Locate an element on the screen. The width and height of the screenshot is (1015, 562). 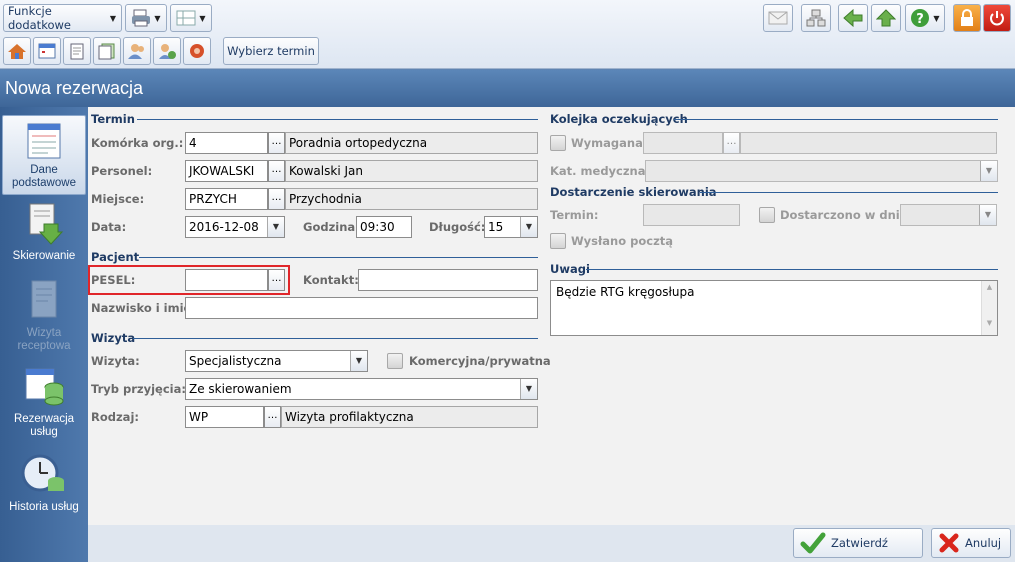
home-button is located at coordinates (17, 51).